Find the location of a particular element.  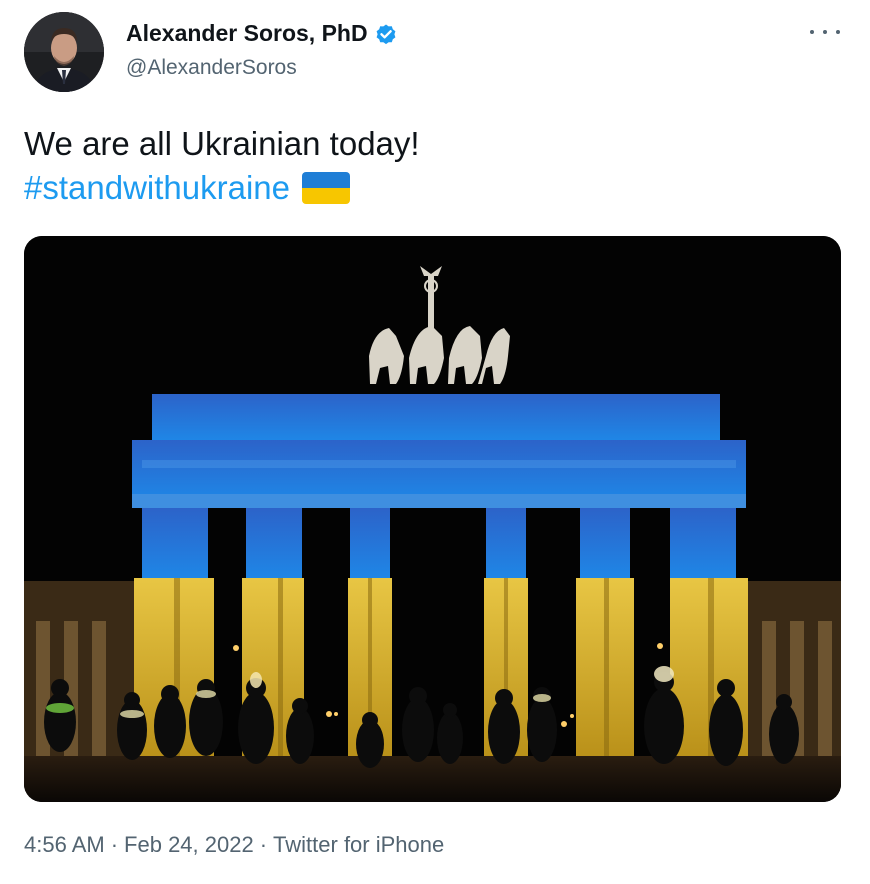

avatar is located at coordinates (64, 52).